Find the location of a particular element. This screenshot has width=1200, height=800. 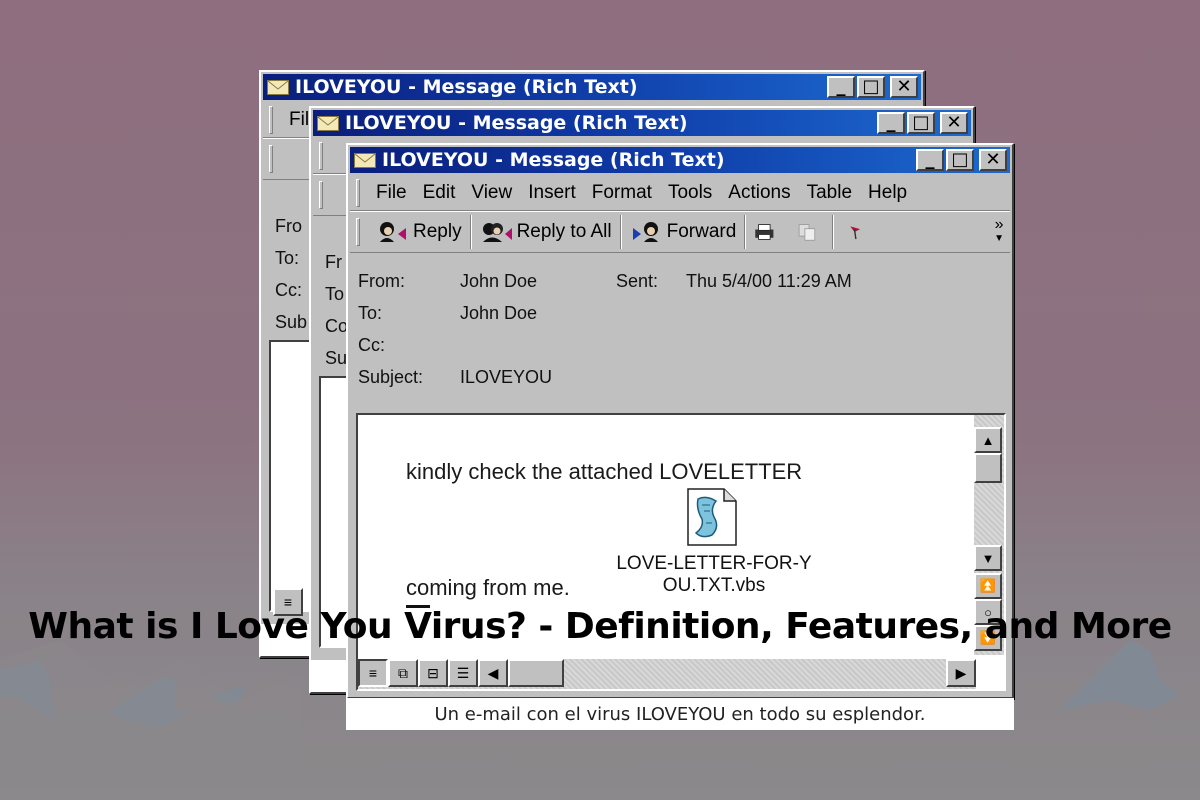

sent-value: Thu 5/4/00 11:29 AM is located at coordinates (769, 280).